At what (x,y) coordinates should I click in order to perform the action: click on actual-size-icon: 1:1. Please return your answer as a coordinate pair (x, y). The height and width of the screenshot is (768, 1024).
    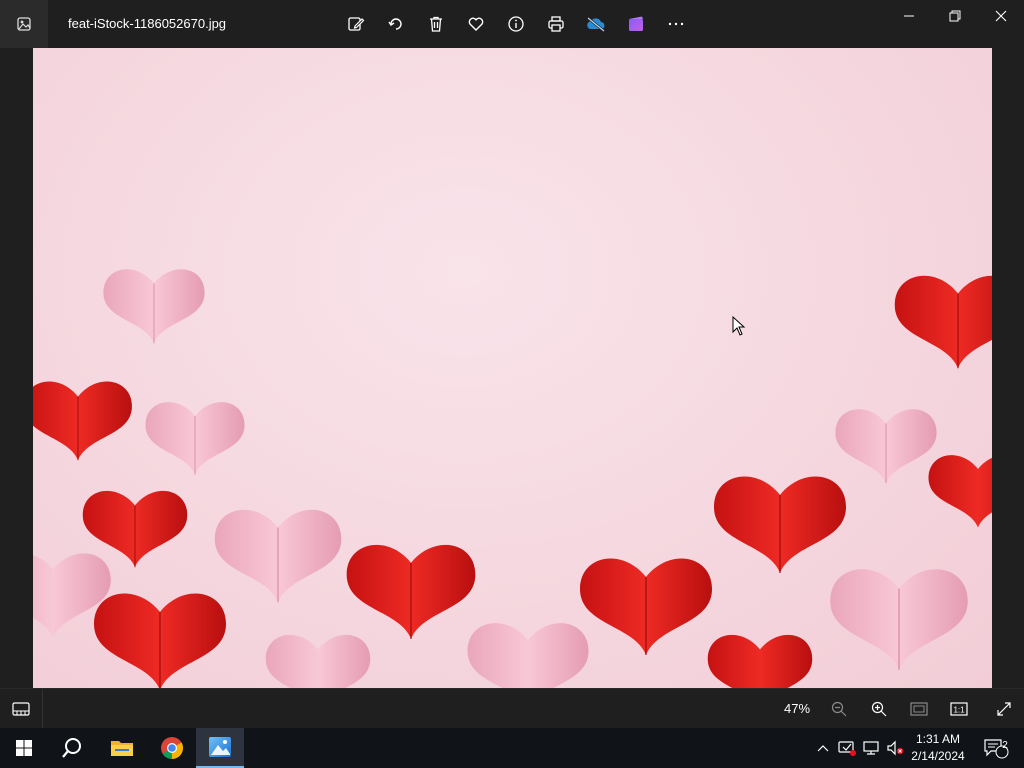
    Looking at the image, I should click on (959, 709).